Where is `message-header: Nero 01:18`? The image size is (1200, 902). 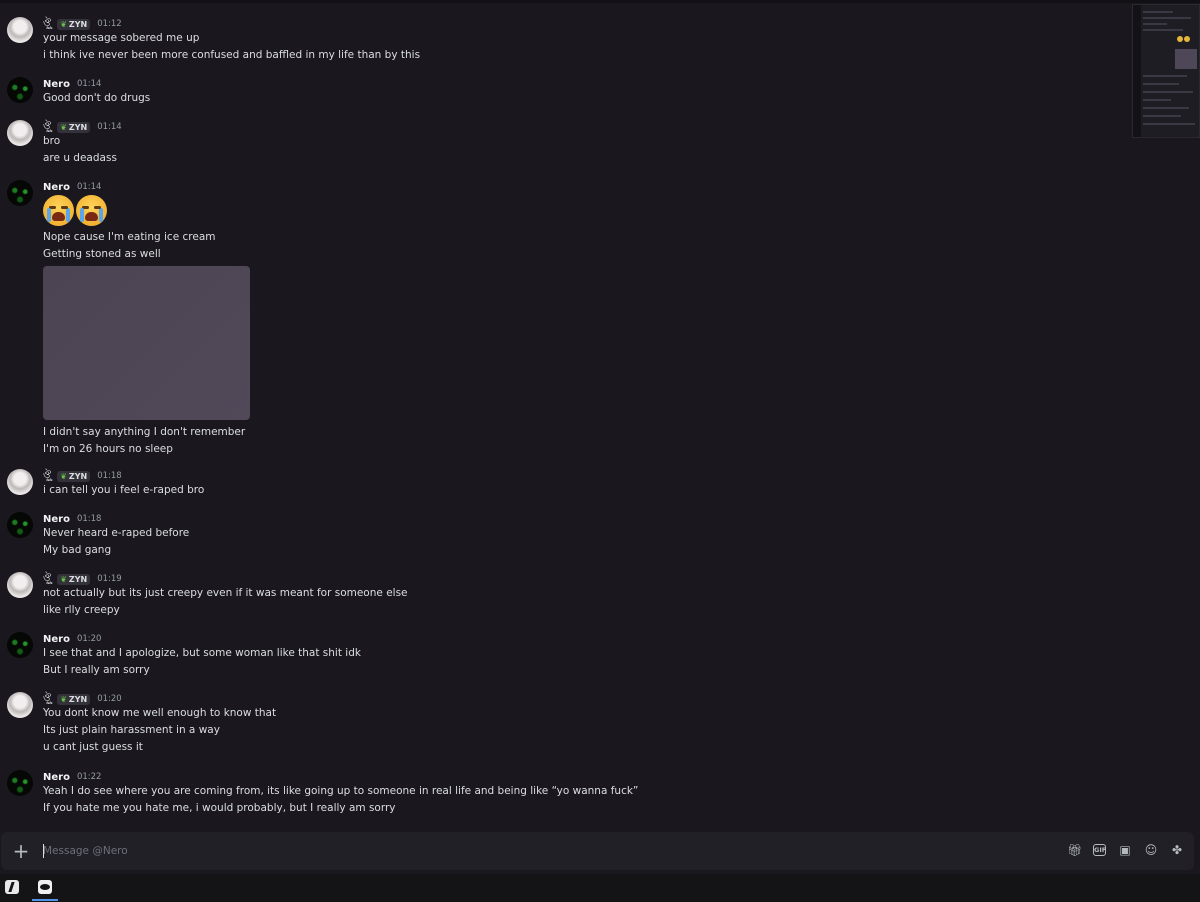 message-header: Nero 01:18 is located at coordinates (72, 519).